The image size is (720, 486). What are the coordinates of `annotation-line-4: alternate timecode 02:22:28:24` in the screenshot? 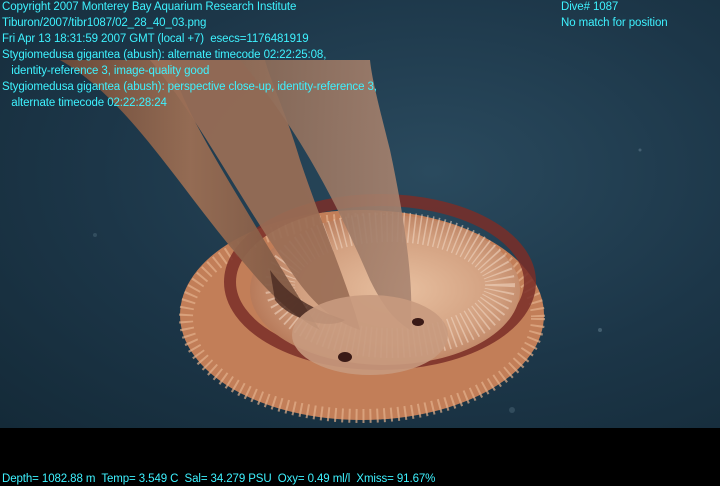 It's located at (84, 103).